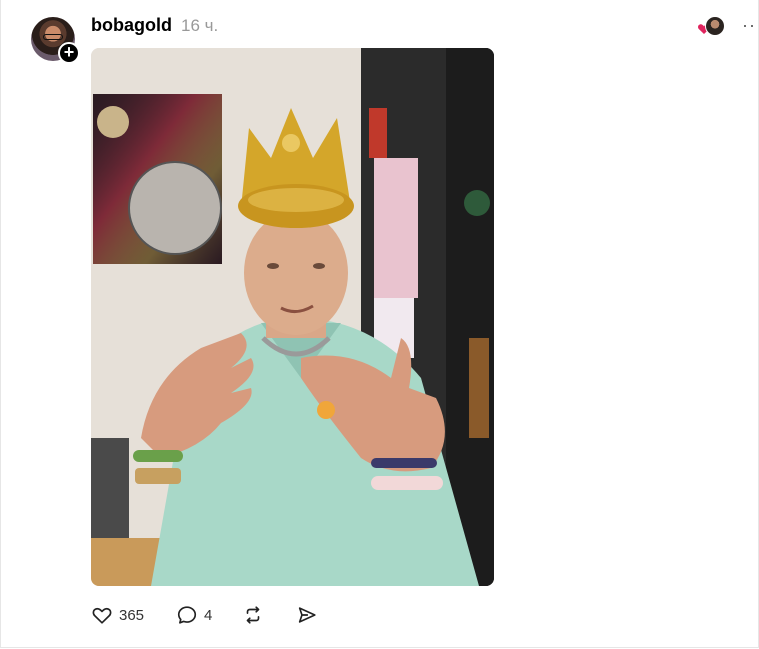 The height and width of the screenshot is (649, 759). I want to click on reply-button: 4, so click(194, 615).